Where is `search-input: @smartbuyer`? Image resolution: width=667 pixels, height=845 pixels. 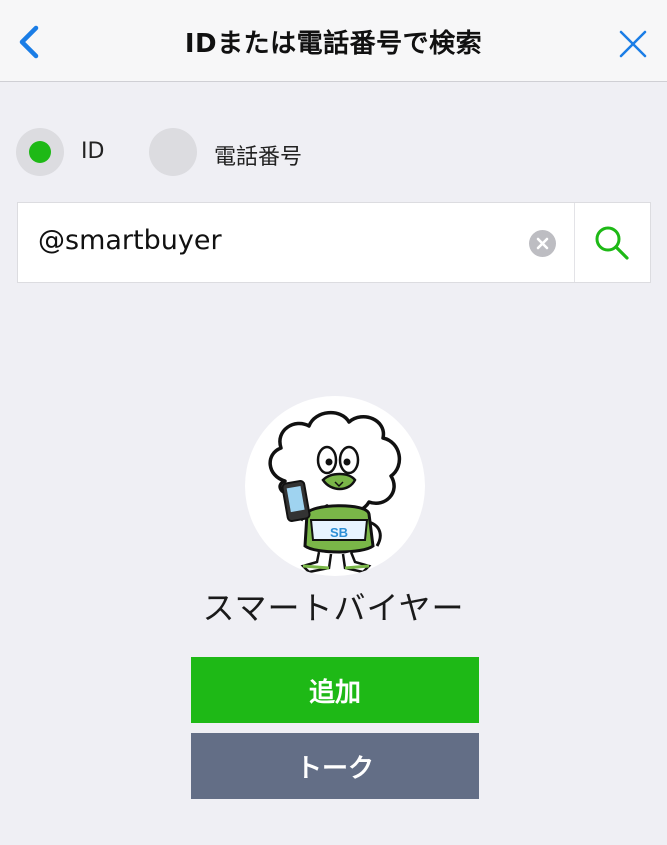
search-input: @smartbuyer is located at coordinates (130, 240).